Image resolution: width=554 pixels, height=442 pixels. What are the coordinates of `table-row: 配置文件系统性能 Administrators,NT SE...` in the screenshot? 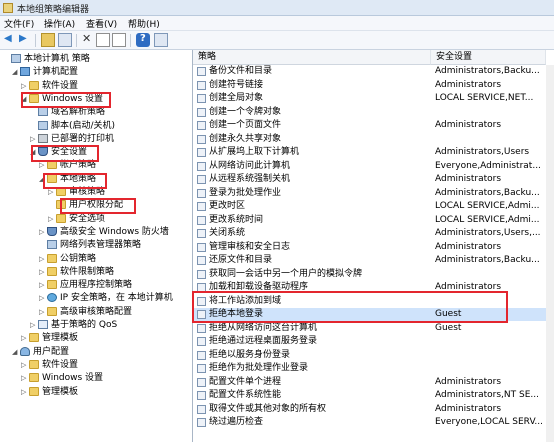 It's located at (373, 395).